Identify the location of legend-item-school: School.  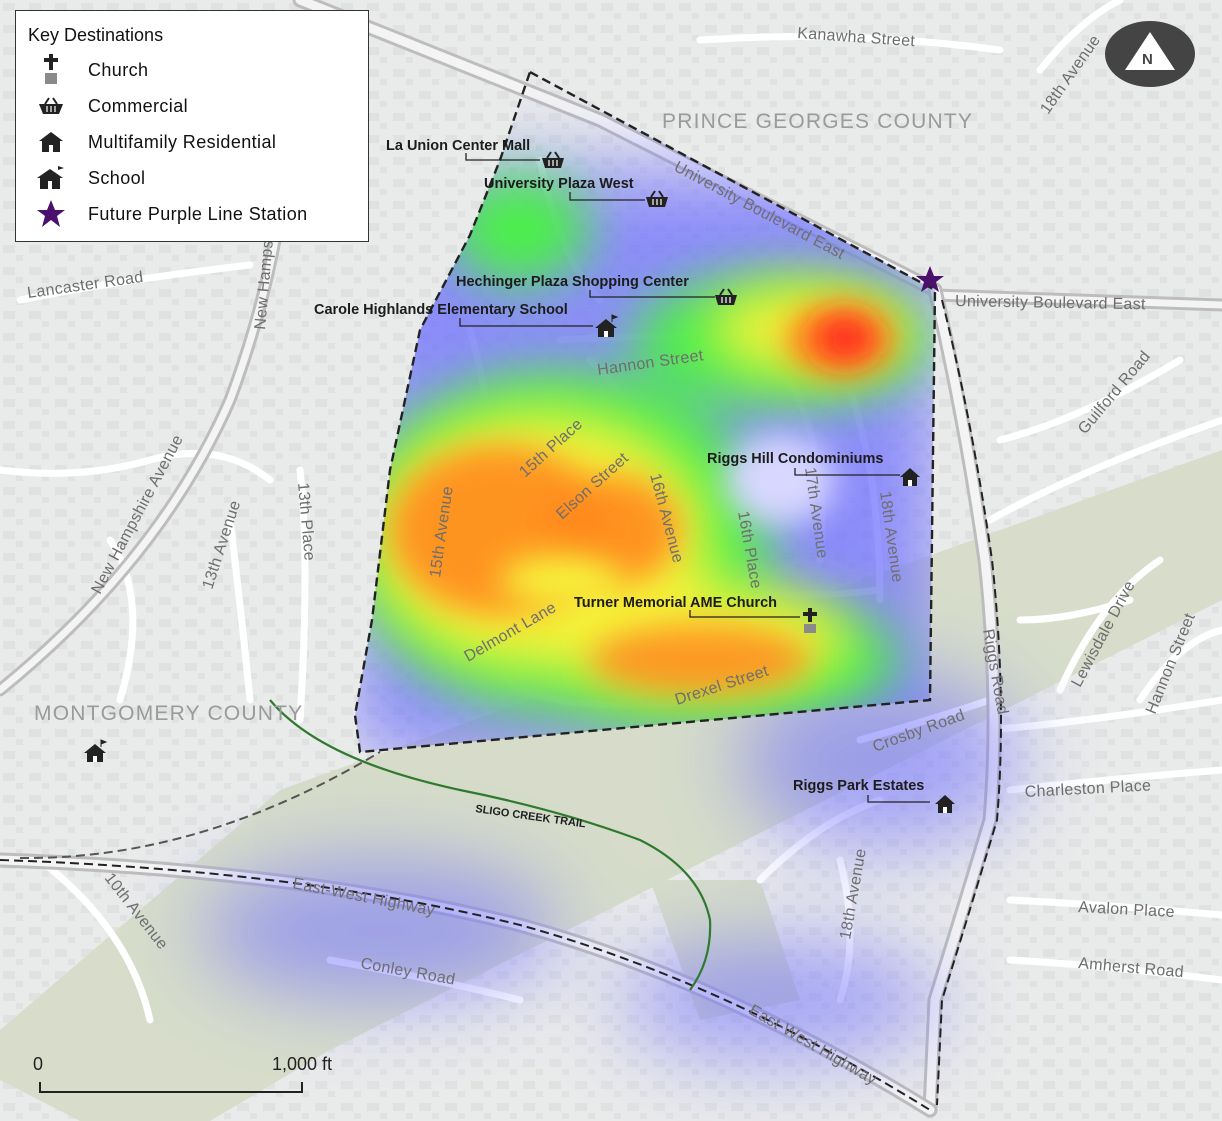
(192, 178).